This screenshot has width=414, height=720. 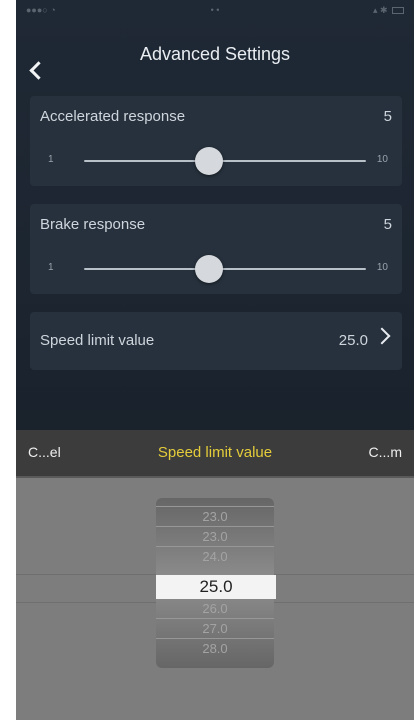 I want to click on picker-option: 27.0, so click(x=215, y=628).